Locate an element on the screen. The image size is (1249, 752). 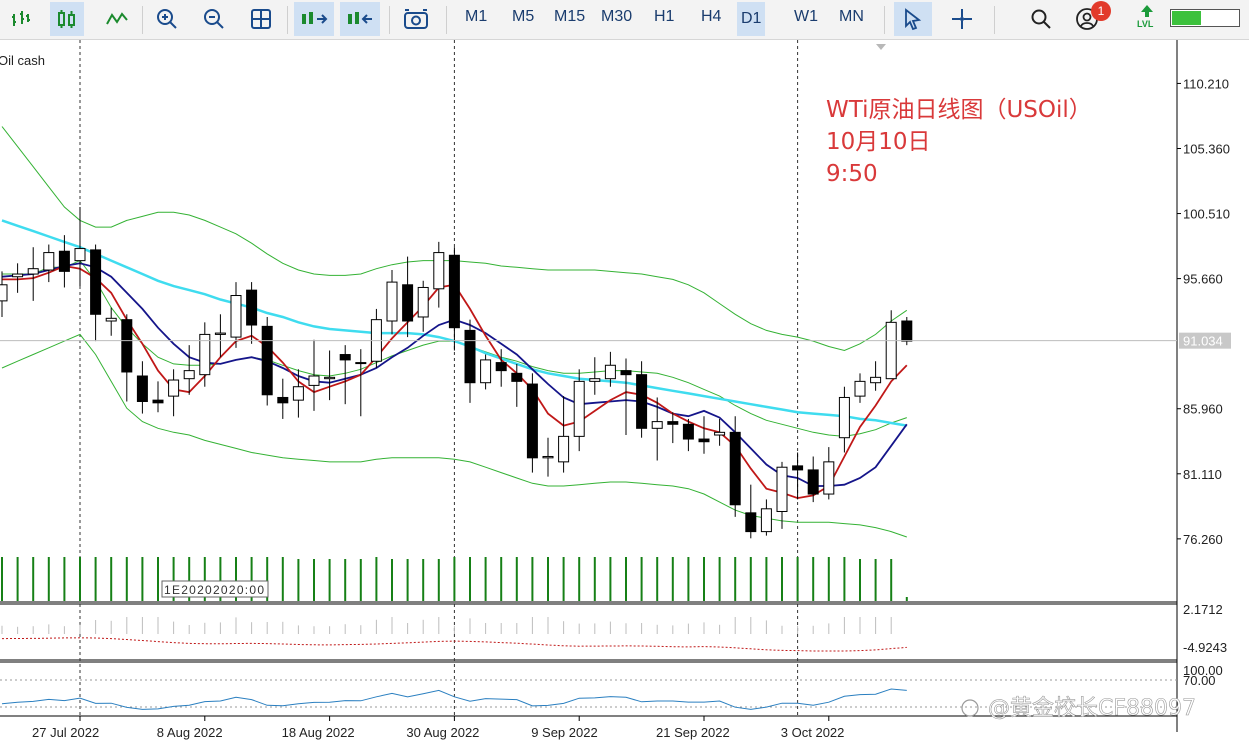
price-tick-label: 85.960 is located at coordinates (1203, 409).